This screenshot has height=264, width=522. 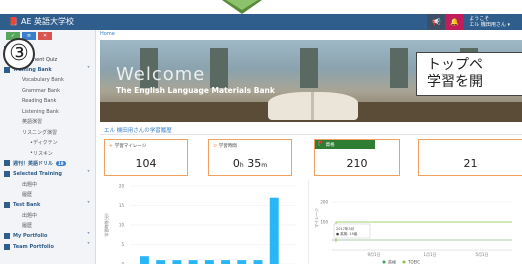 I want to click on sidebar-item: Selected Training ˅, so click(x=48, y=174).